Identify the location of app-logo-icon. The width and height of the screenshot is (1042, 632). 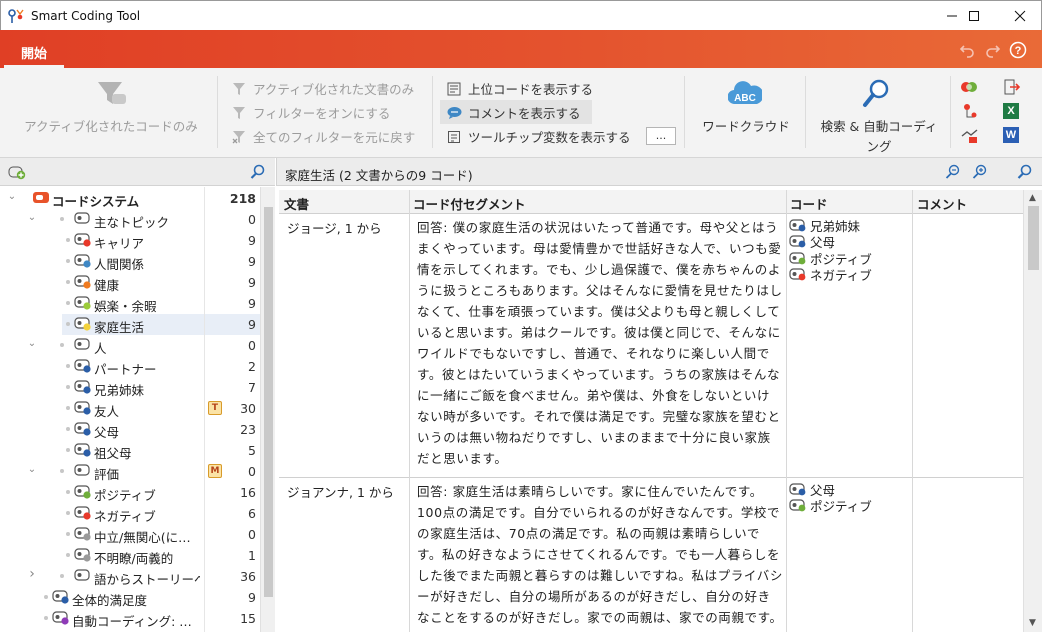
(16, 16).